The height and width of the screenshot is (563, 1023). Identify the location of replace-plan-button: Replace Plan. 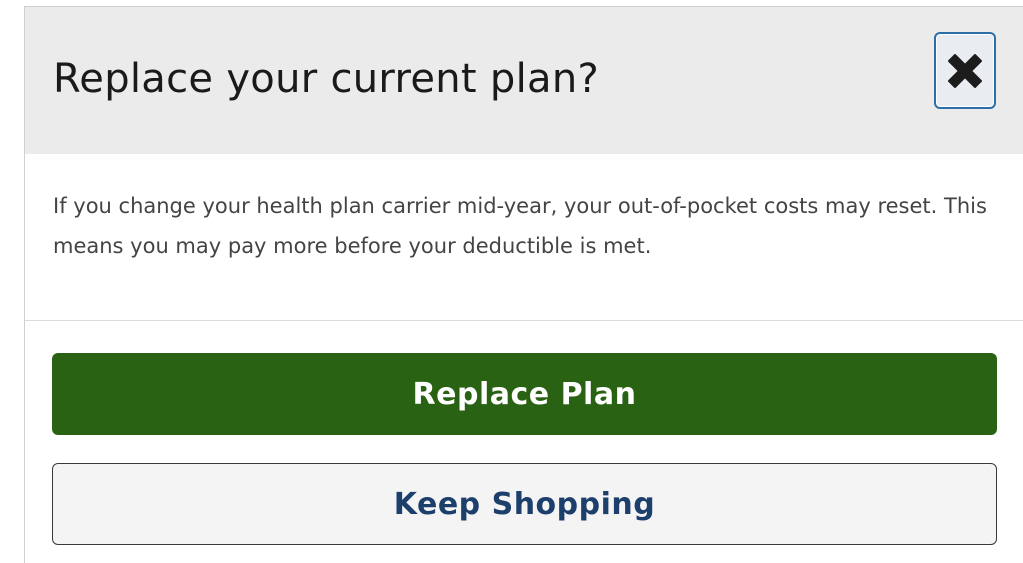
(524, 394).